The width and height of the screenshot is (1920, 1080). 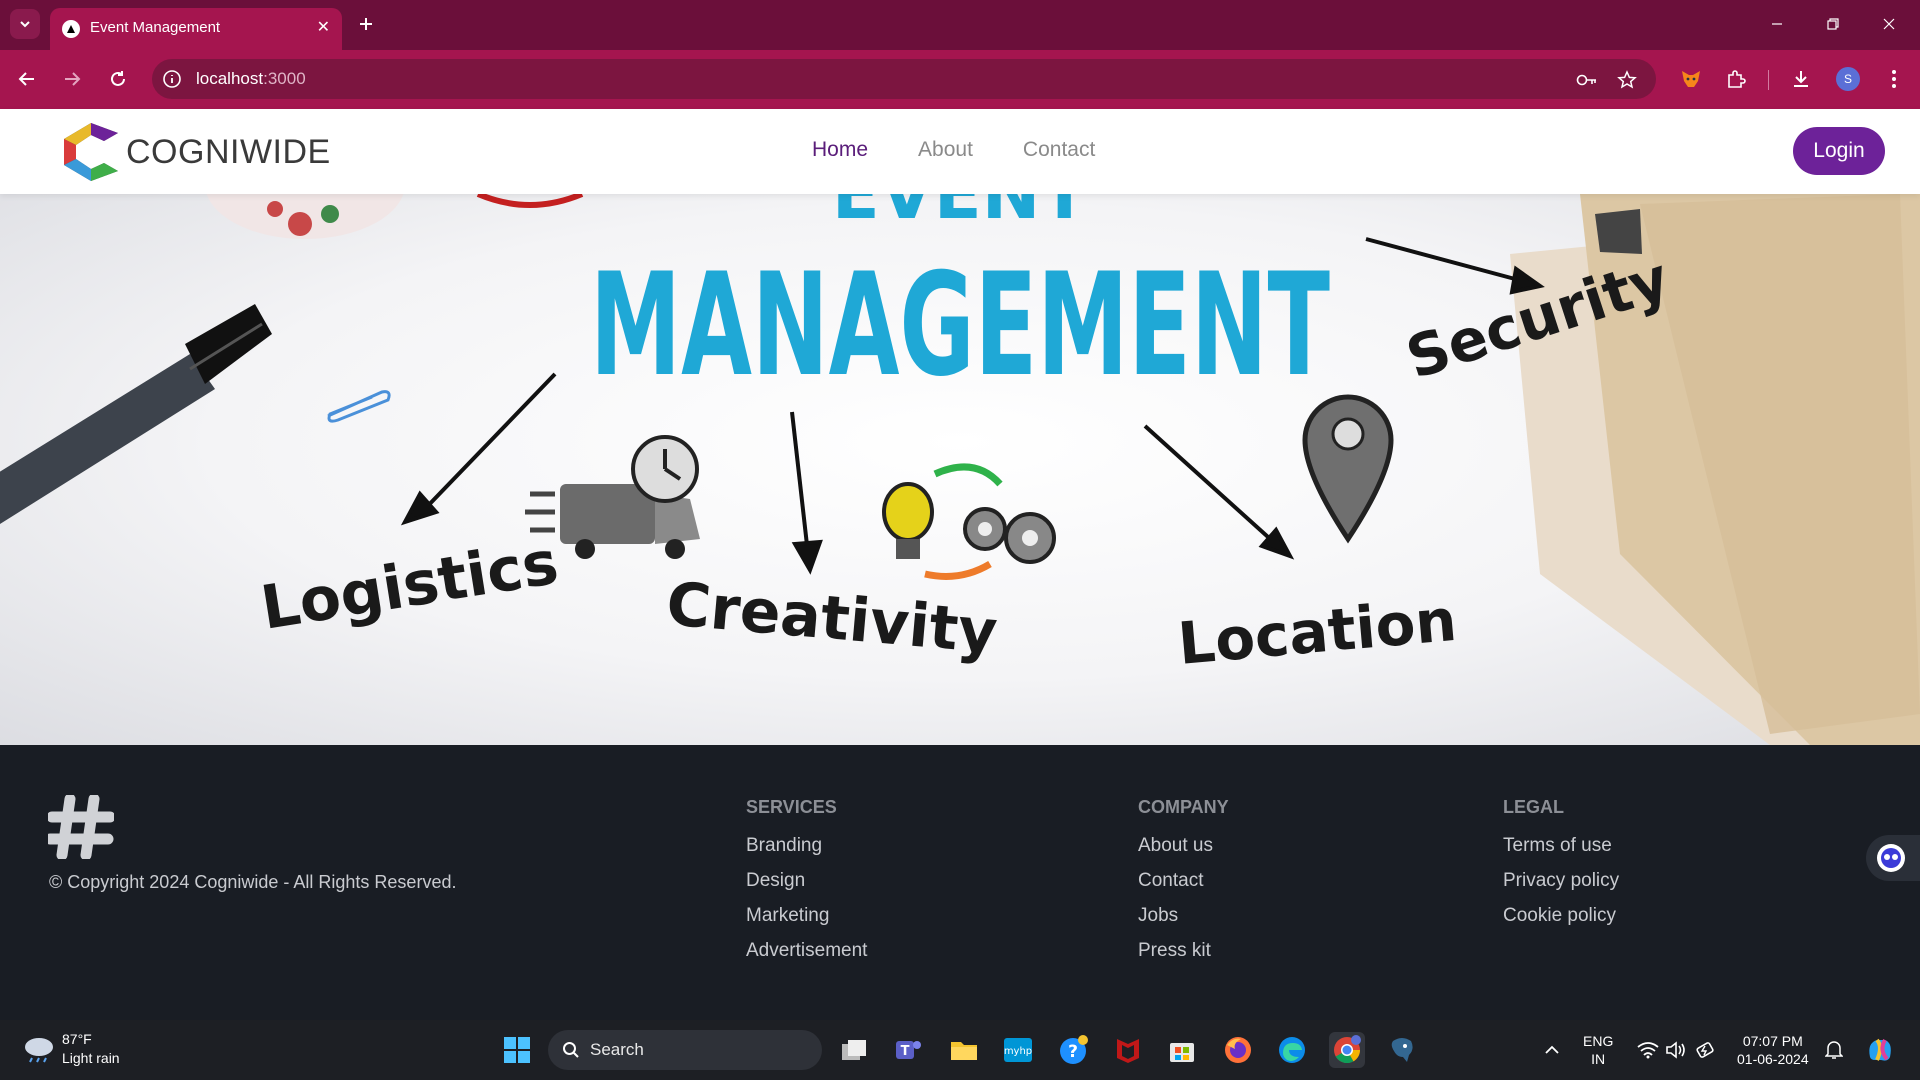 I want to click on language-indicator: ENG IN, so click(x=1598, y=1050).